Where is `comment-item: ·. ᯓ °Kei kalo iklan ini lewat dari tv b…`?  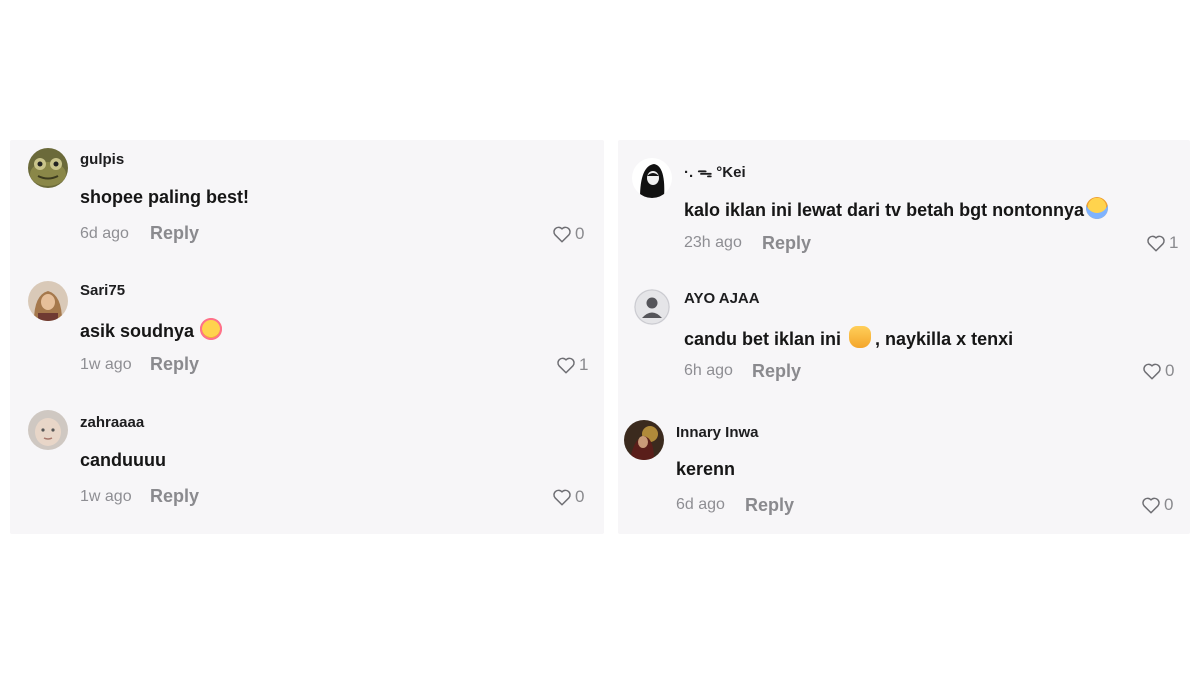 comment-item: ·. ᯓ °Kei kalo iklan ini lewat dari tv b… is located at coordinates (904, 196).